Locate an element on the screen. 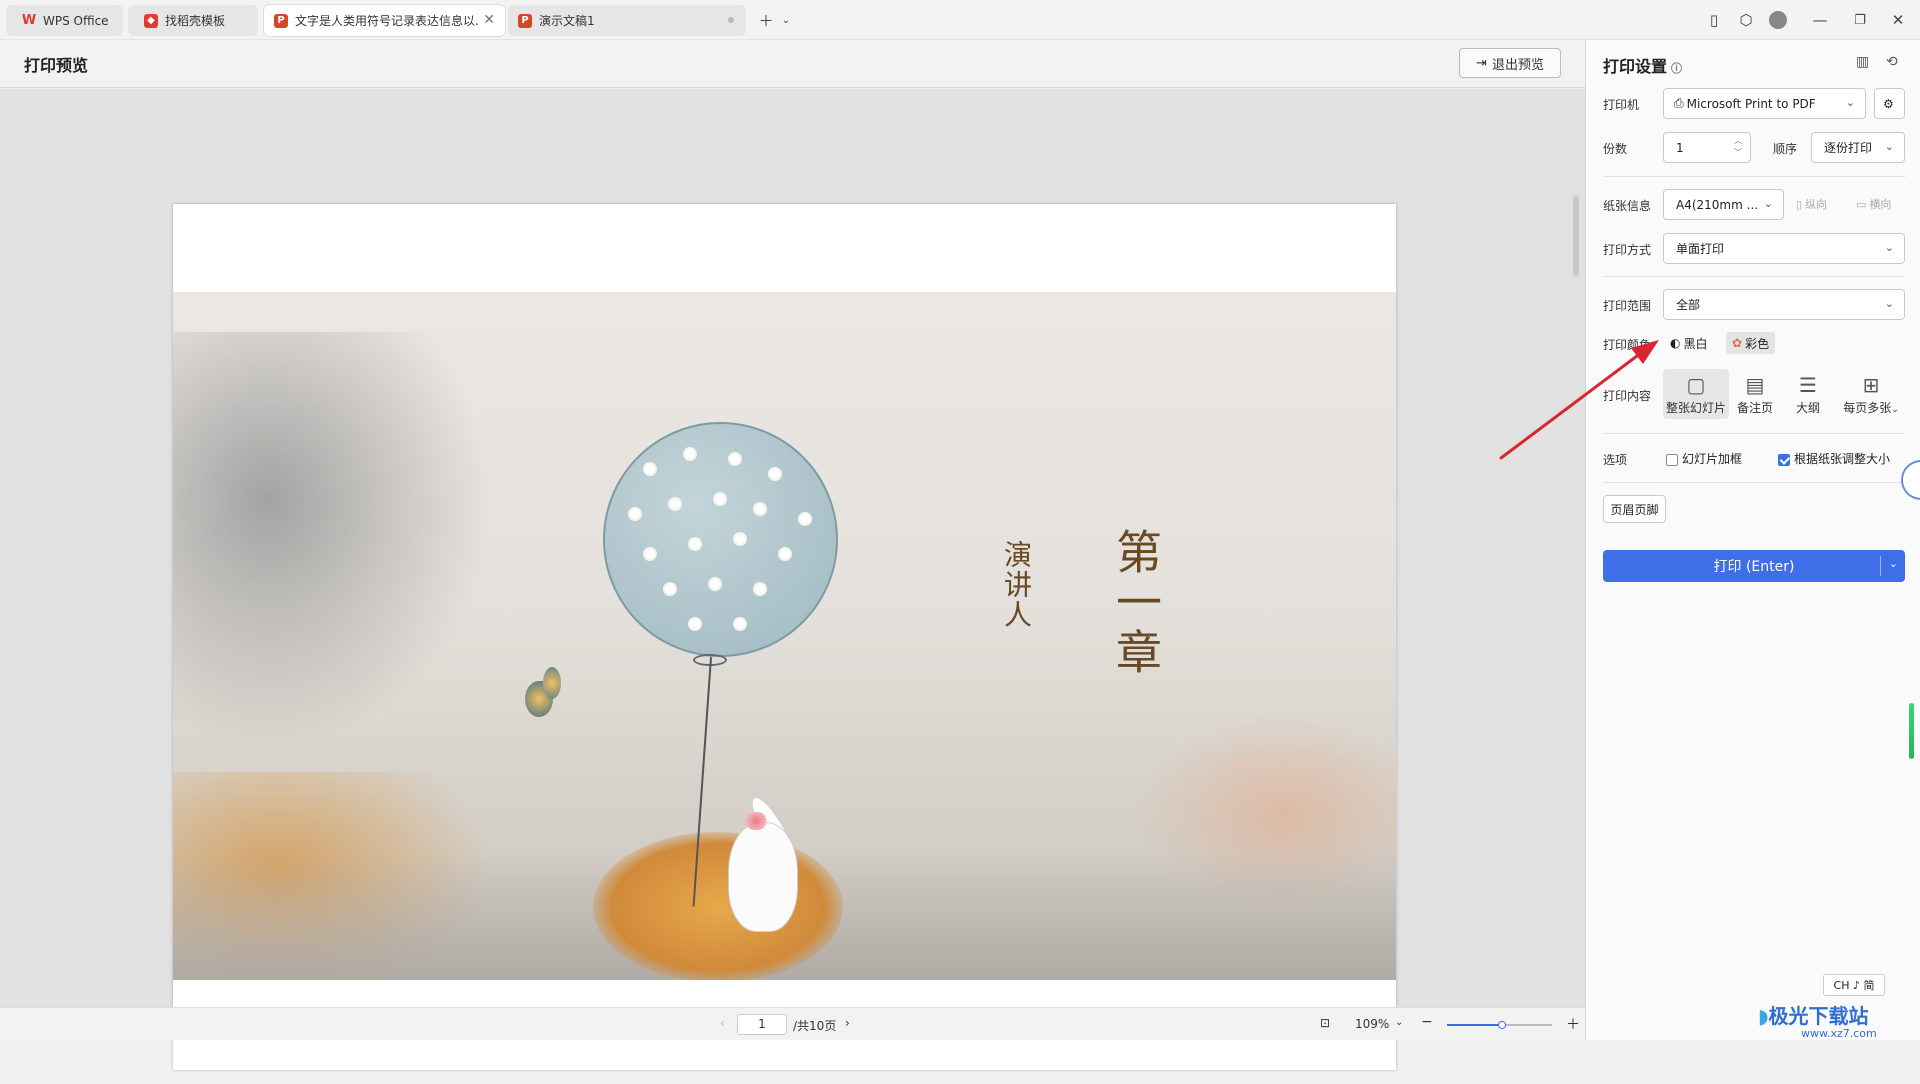 The height and width of the screenshot is (1084, 1920). panel-layout-icon: ▥ is located at coordinates (1862, 62).